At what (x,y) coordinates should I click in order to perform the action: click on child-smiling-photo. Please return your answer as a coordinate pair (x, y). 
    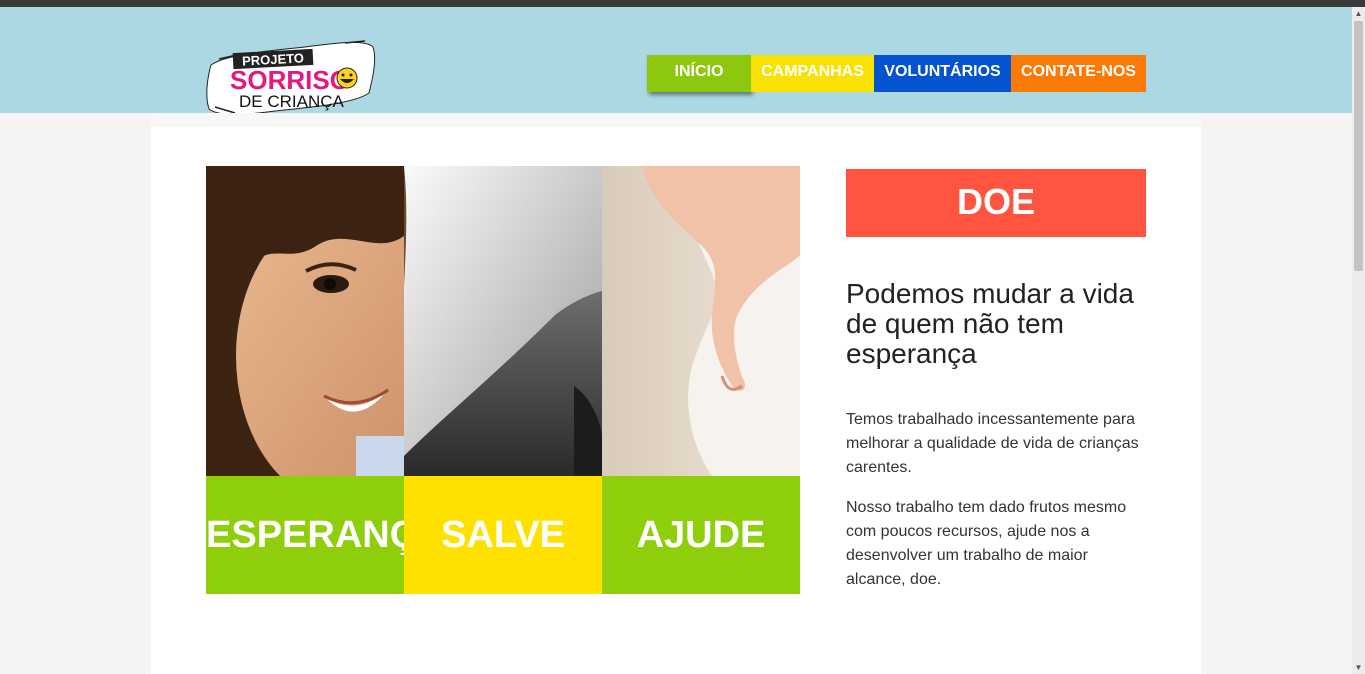
    Looking at the image, I should click on (305, 321).